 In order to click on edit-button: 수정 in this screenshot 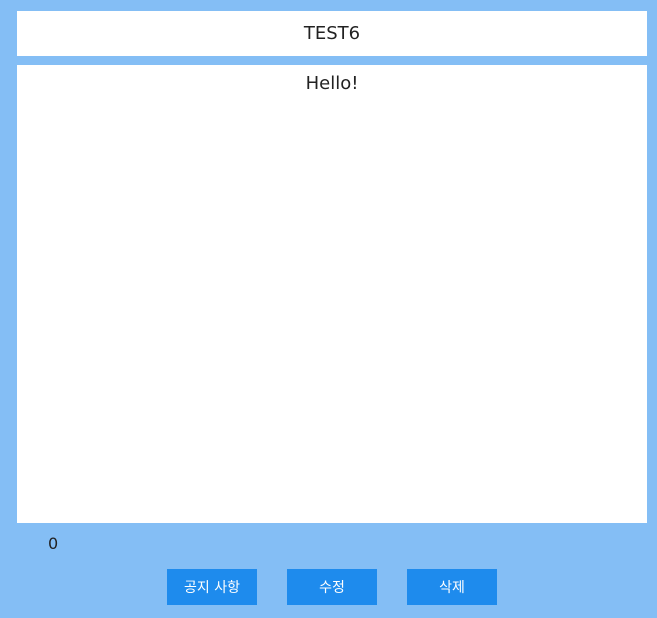, I will do `click(332, 587)`.